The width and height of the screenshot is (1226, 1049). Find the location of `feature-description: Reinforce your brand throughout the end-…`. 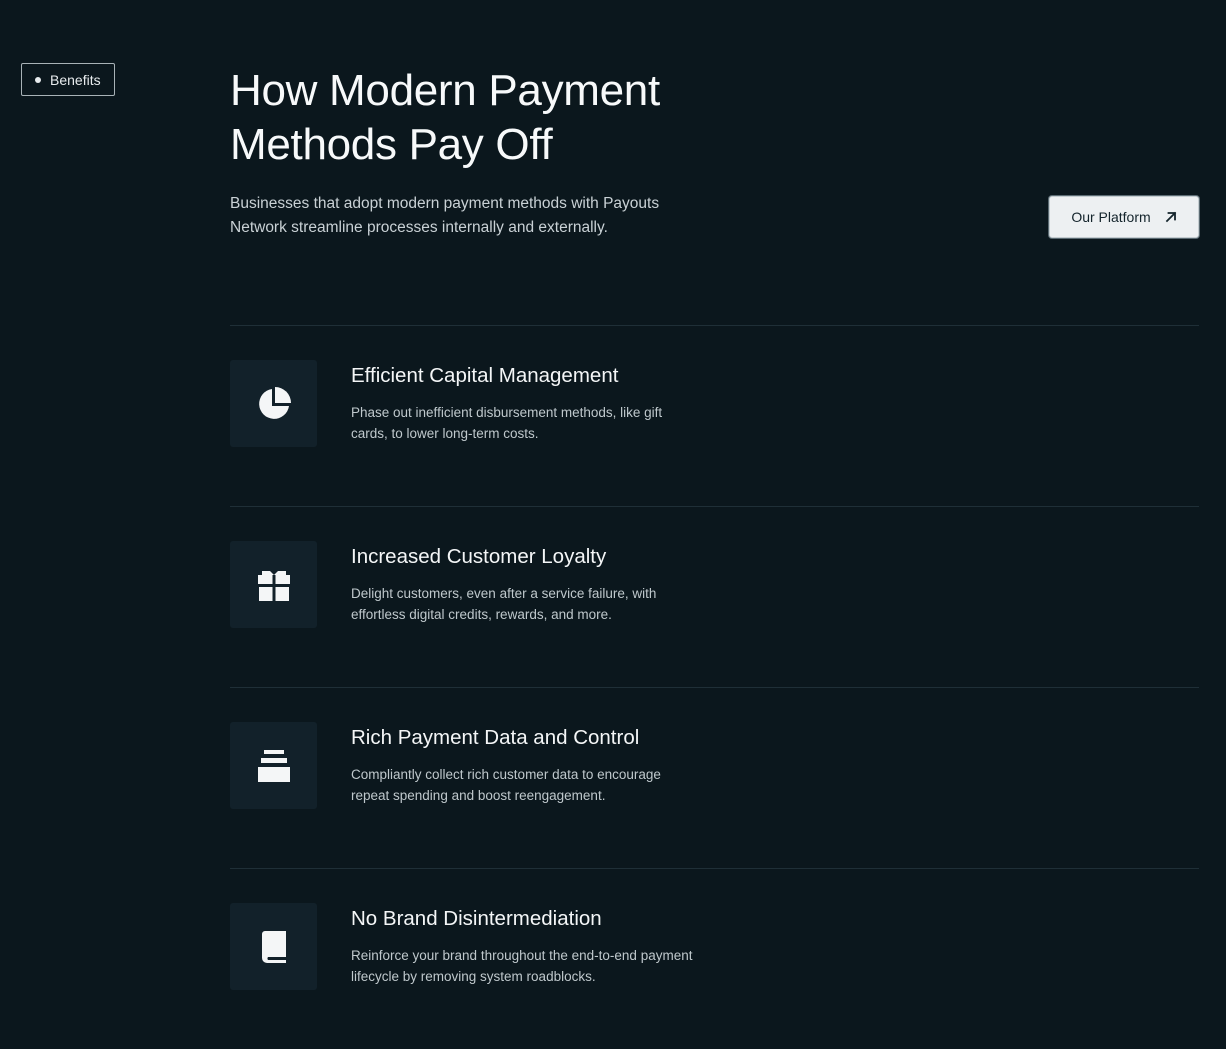

feature-description: Reinforce your brand throughout the end-… is located at coordinates (522, 966).